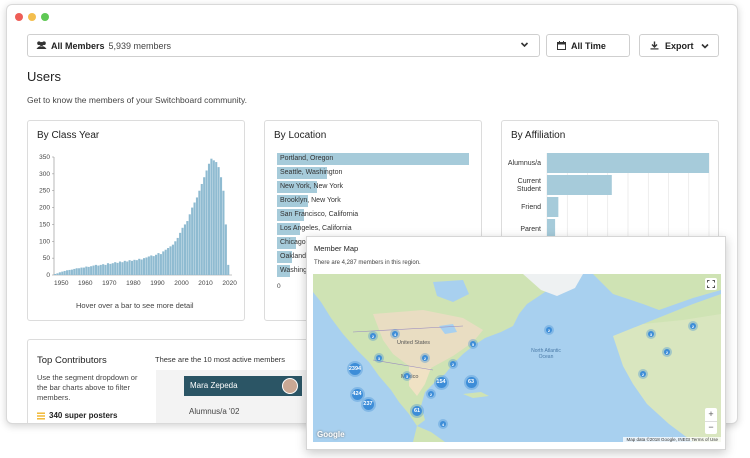 The width and height of the screenshot is (750, 458). I want to click on location-bar: Seattle, Washington, so click(373, 173).